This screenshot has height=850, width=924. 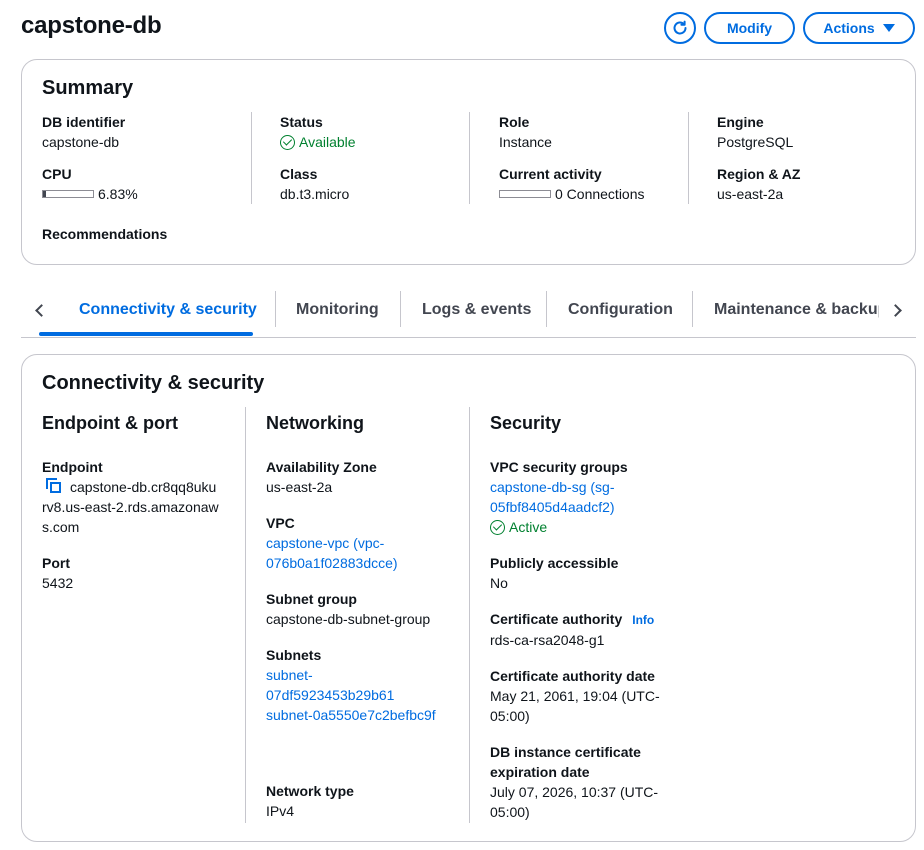 I want to click on engine-label: Engine, so click(x=740, y=122).